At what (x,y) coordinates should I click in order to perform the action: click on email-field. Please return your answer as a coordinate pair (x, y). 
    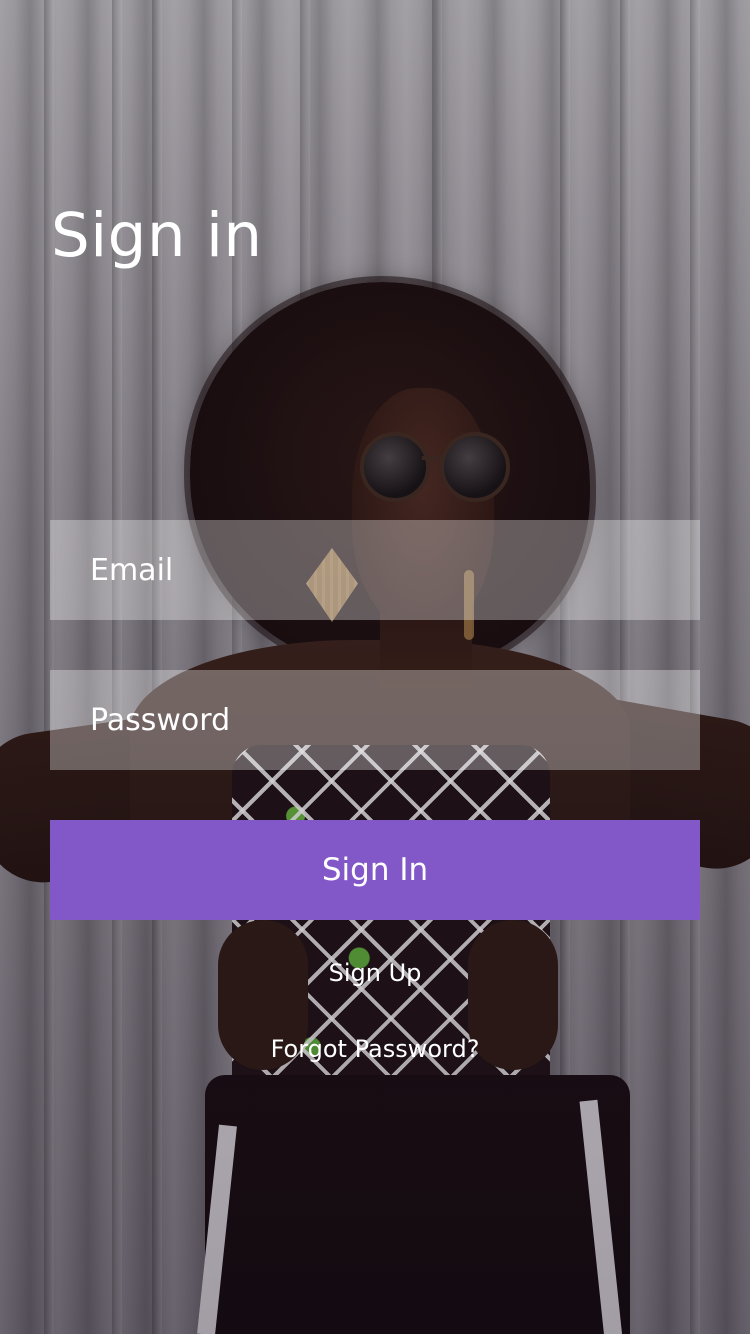
    Looking at the image, I should click on (375, 570).